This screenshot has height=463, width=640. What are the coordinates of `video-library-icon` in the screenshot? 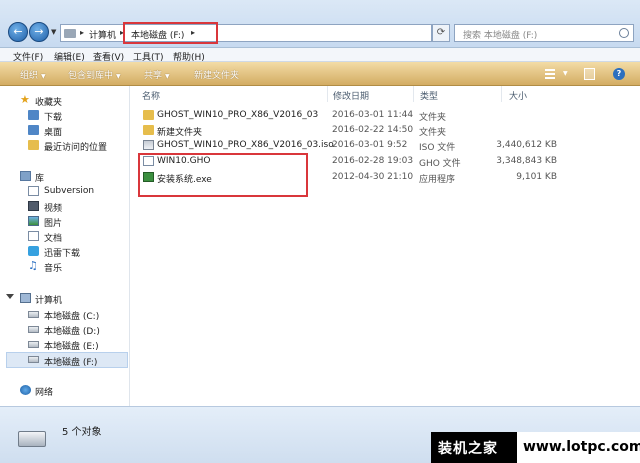 It's located at (33, 206).